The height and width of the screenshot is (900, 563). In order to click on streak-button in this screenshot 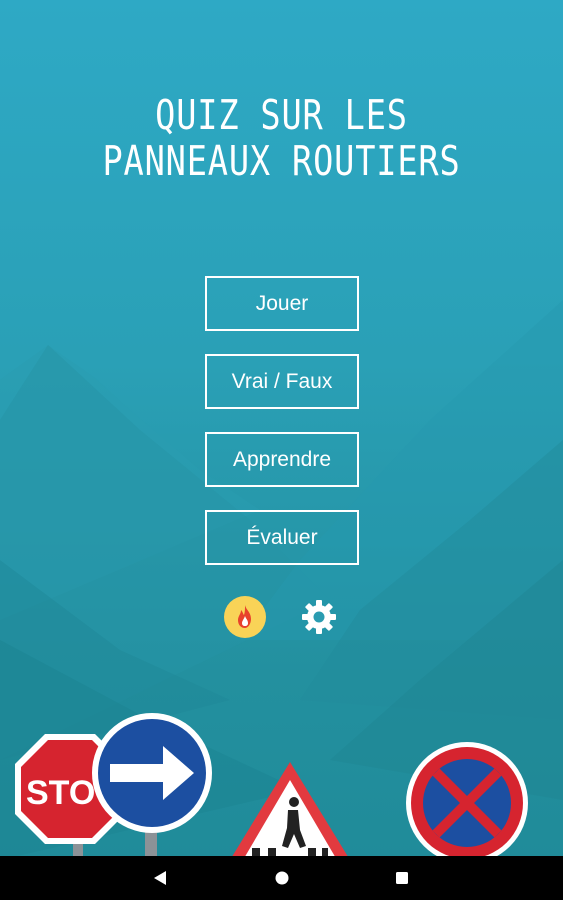, I will do `click(245, 617)`.